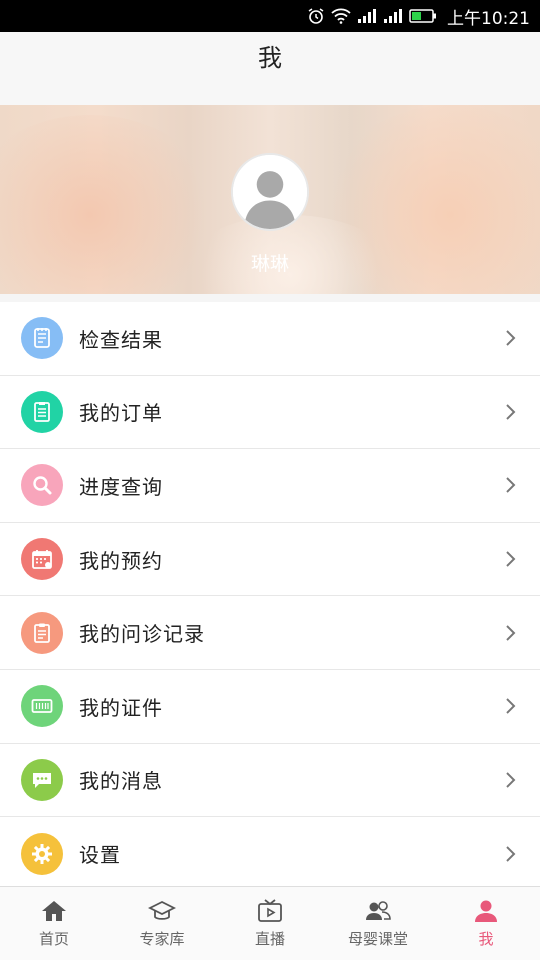 The width and height of the screenshot is (540, 960). What do you see at coordinates (54, 911) in the screenshot?
I see `home-icon` at bounding box center [54, 911].